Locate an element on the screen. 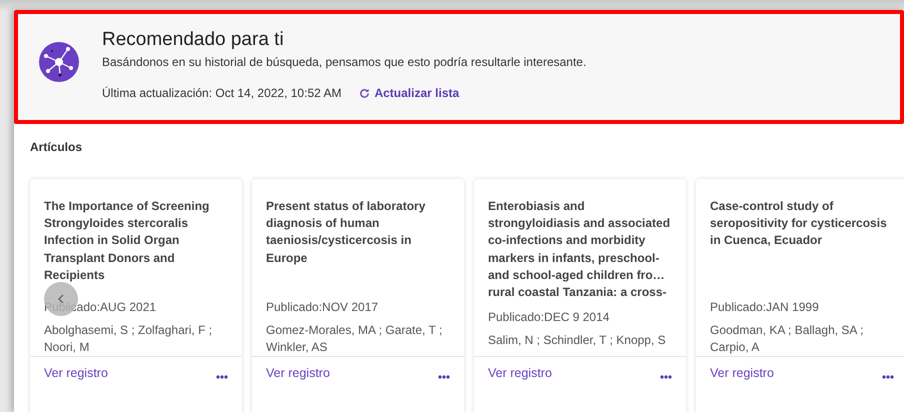 The image size is (904, 412). description-text: Basándonos en su historial de búsqueda, pensamos que esto podría resultarle interesante. is located at coordinates (344, 62).